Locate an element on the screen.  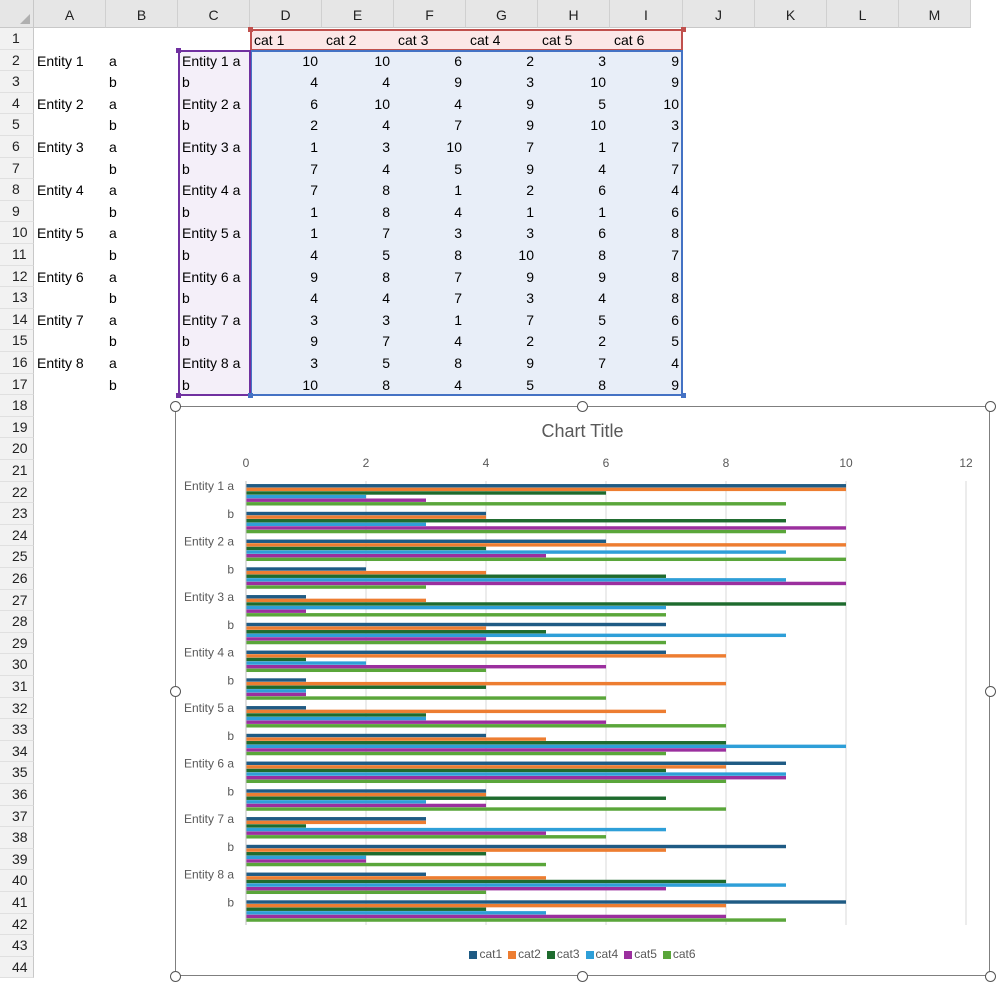
entity-cell: Entity 1 is located at coordinates (60, 61).